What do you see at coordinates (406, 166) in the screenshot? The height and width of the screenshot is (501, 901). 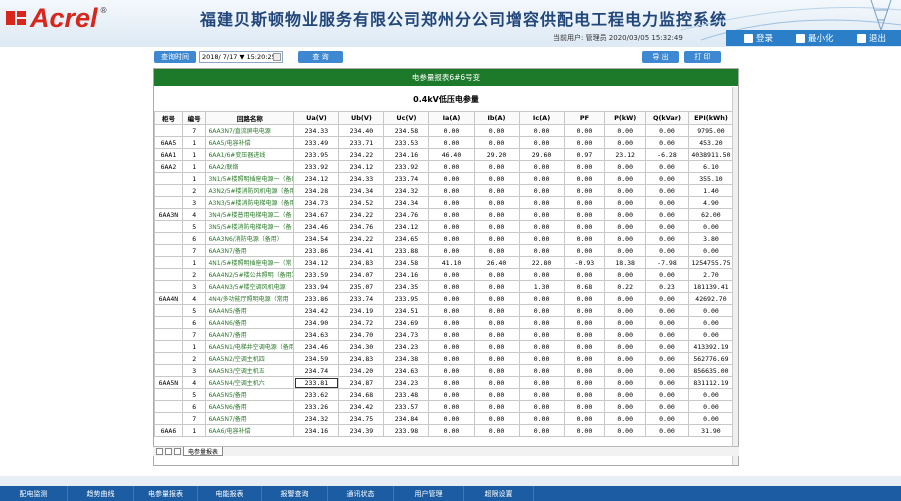 I see `cell-uc: 233.92` at bounding box center [406, 166].